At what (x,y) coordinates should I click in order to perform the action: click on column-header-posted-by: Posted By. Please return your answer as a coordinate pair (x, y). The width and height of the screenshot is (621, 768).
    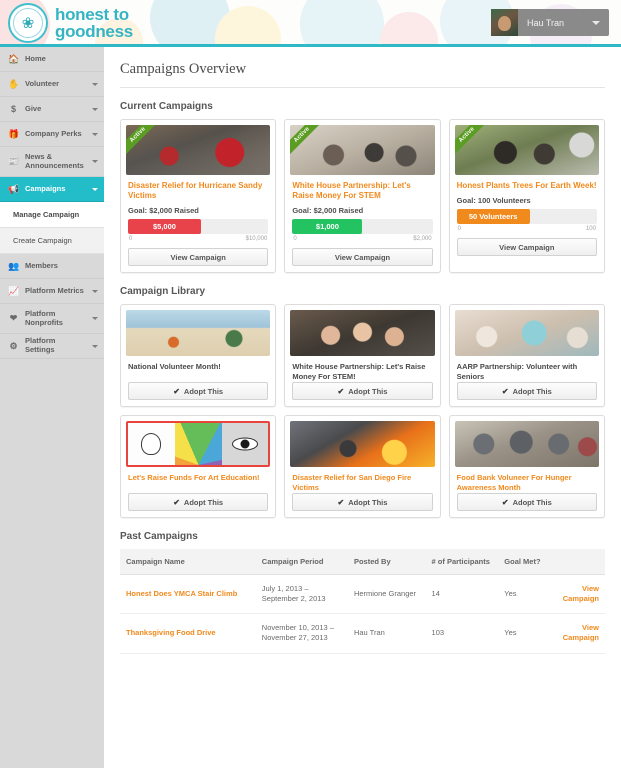
    Looking at the image, I should click on (386, 562).